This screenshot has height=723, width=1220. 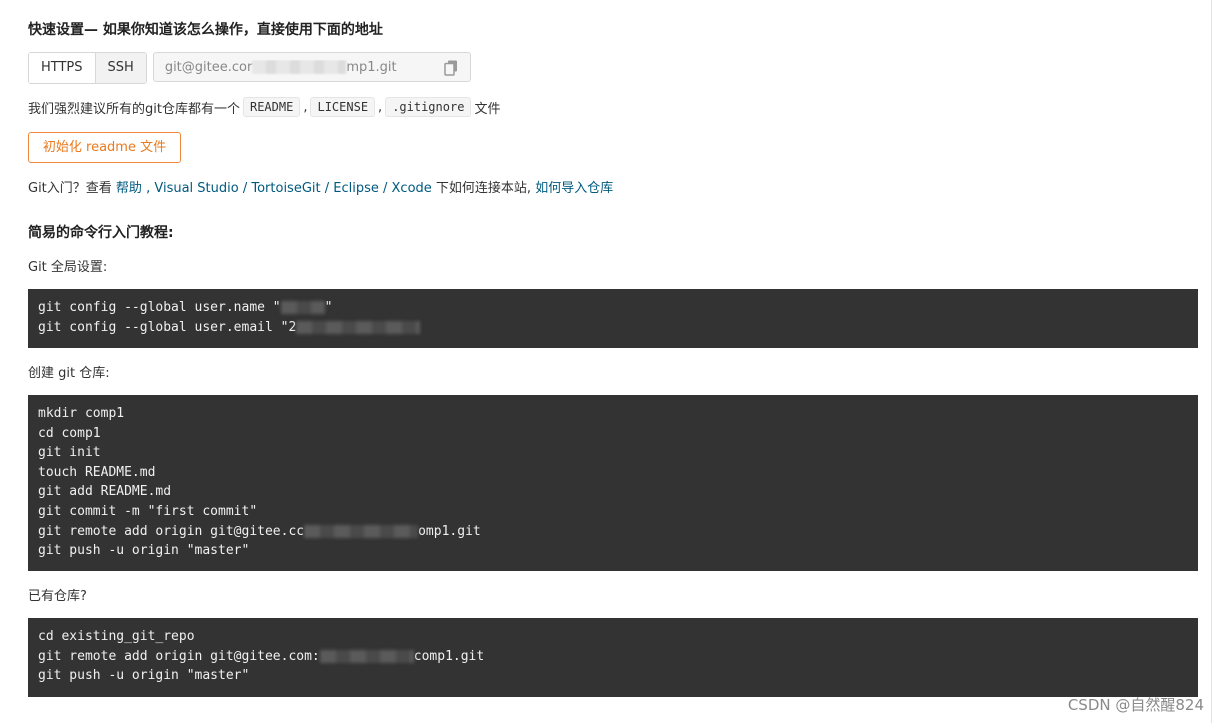 I want to click on clone-url-field: git@gitee.cor mp1.git, so click(x=311, y=67).